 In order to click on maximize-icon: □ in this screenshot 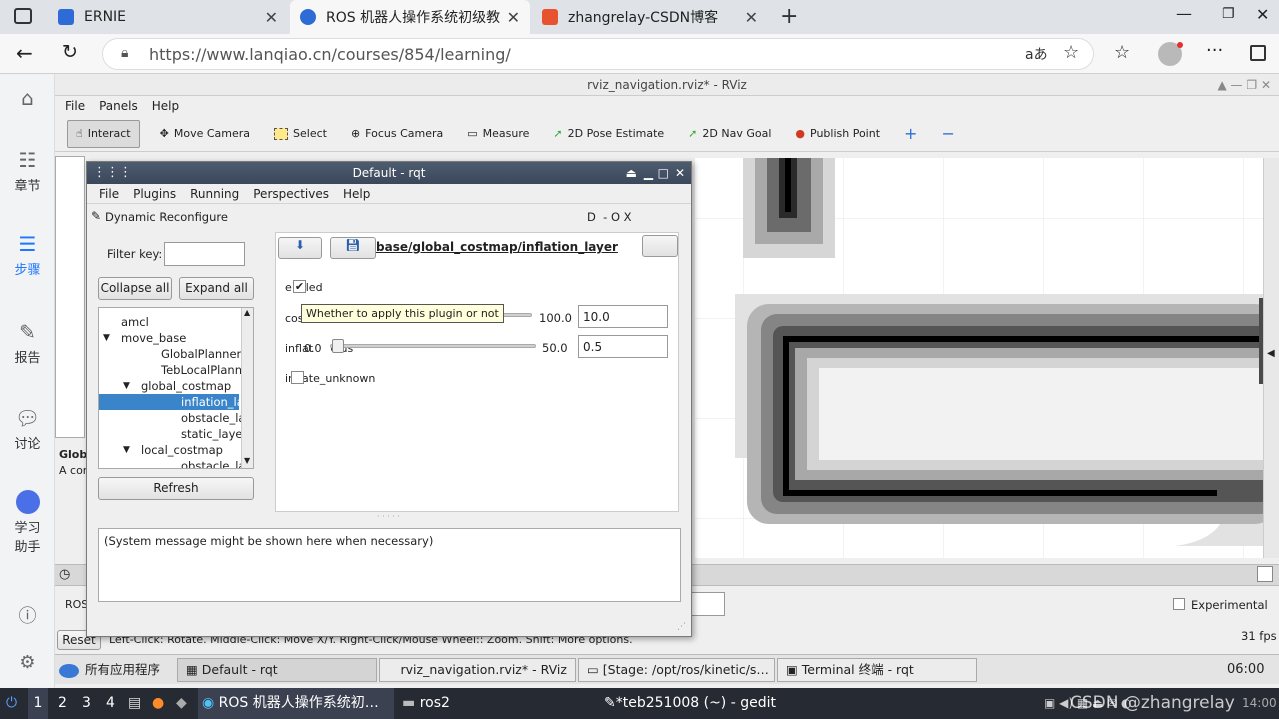, I will do `click(663, 173)`.